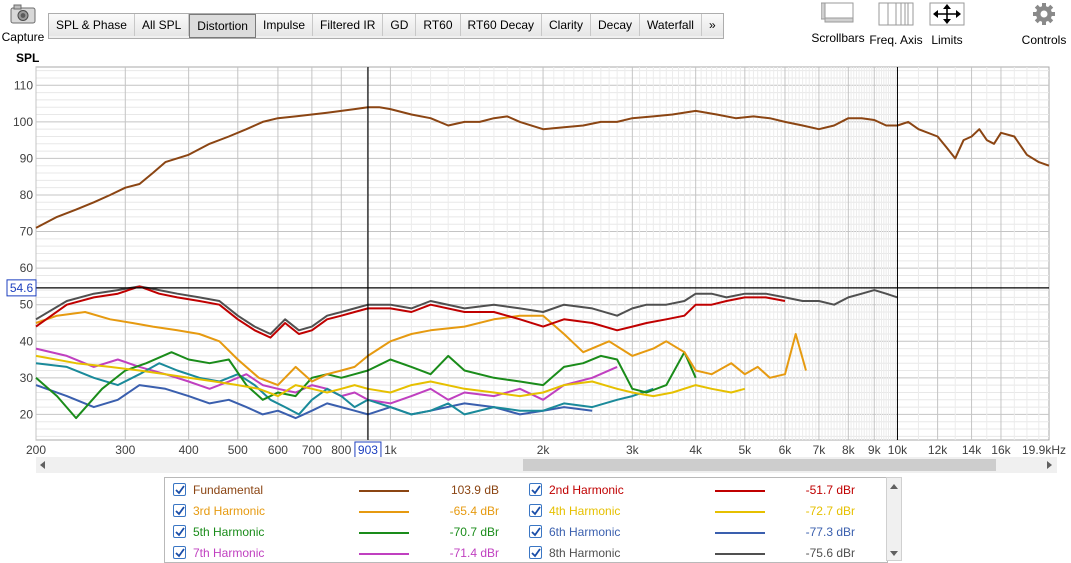 This screenshot has width=1071, height=563. I want to click on legend-series-name: 6th Harmonic, so click(585, 532).